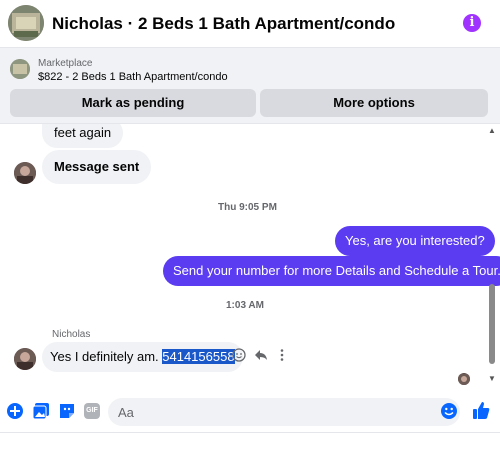 The width and height of the screenshot is (500, 450). Describe the element at coordinates (41, 411) in the screenshot. I see `photo-icon` at that location.